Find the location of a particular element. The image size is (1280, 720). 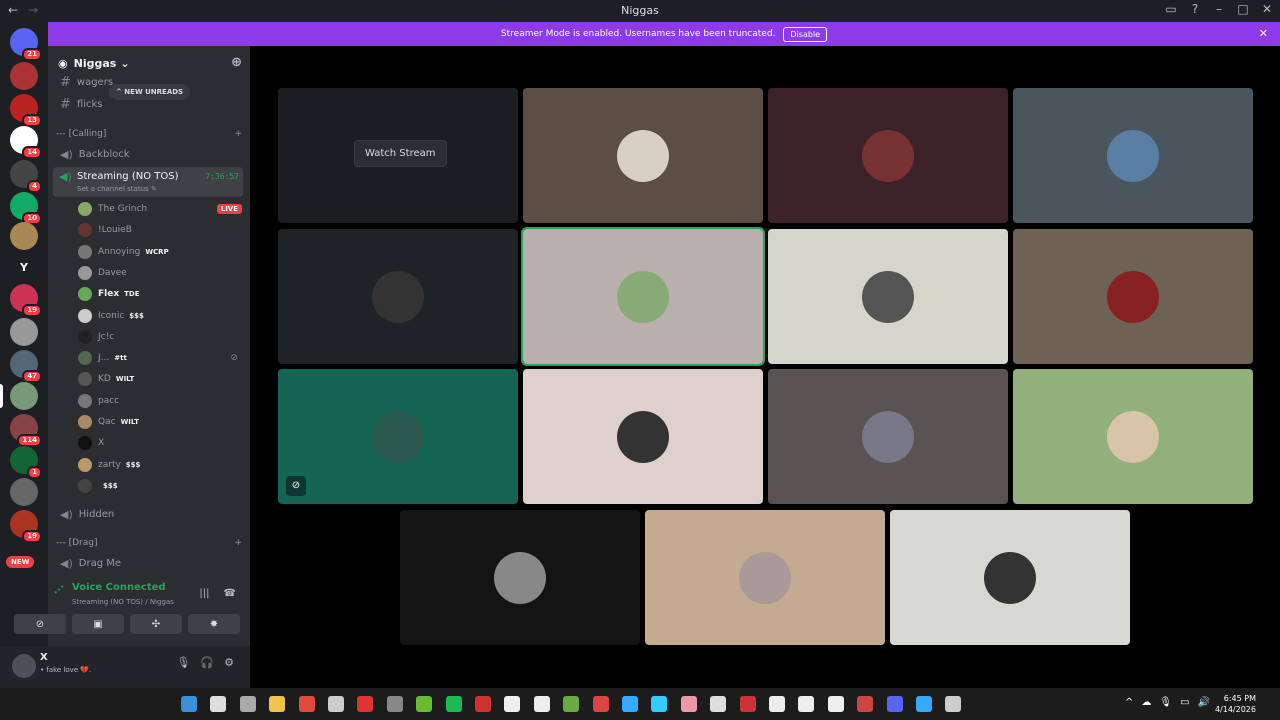

start-icon is located at coordinates (189, 704).